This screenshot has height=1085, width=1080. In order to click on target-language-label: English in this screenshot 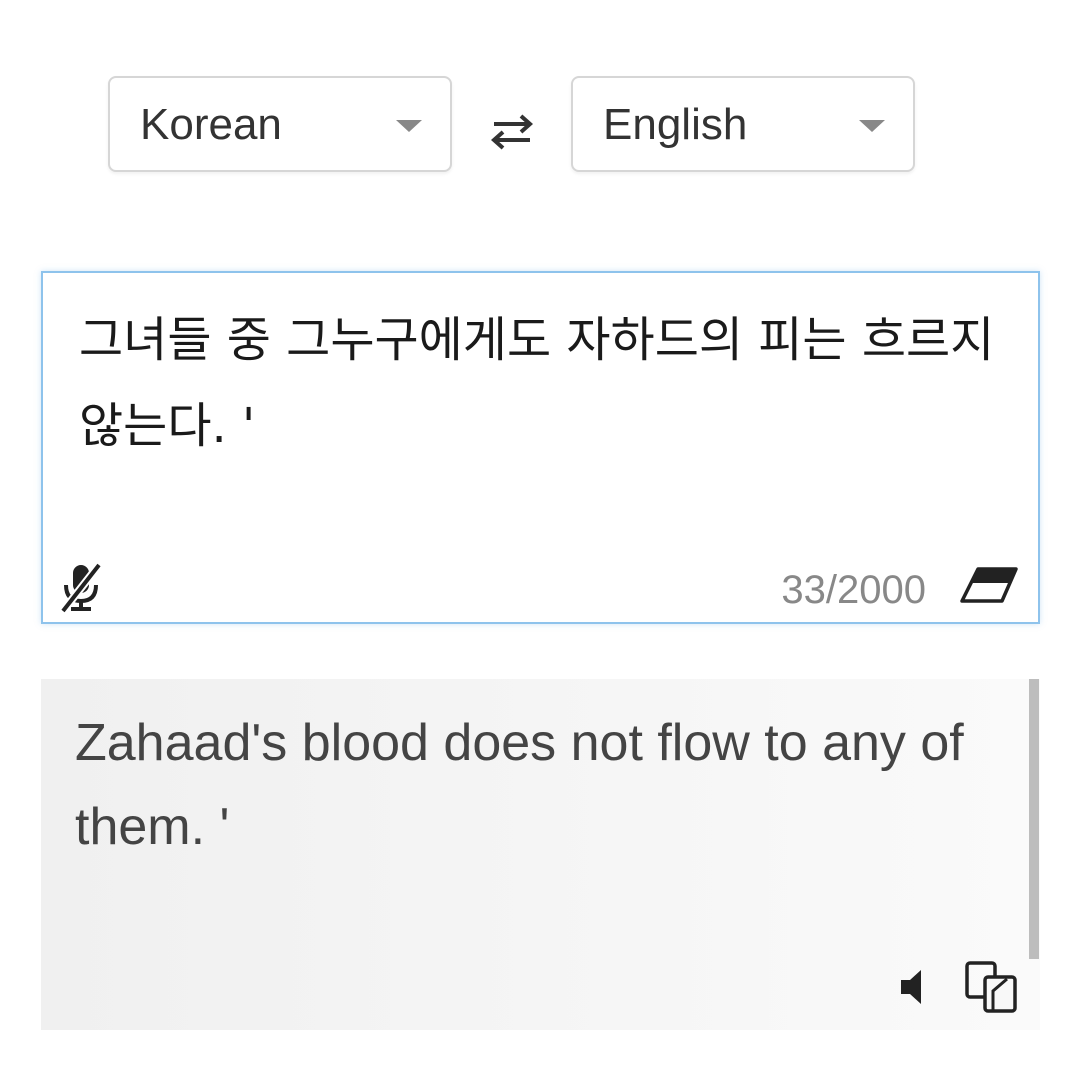, I will do `click(675, 124)`.